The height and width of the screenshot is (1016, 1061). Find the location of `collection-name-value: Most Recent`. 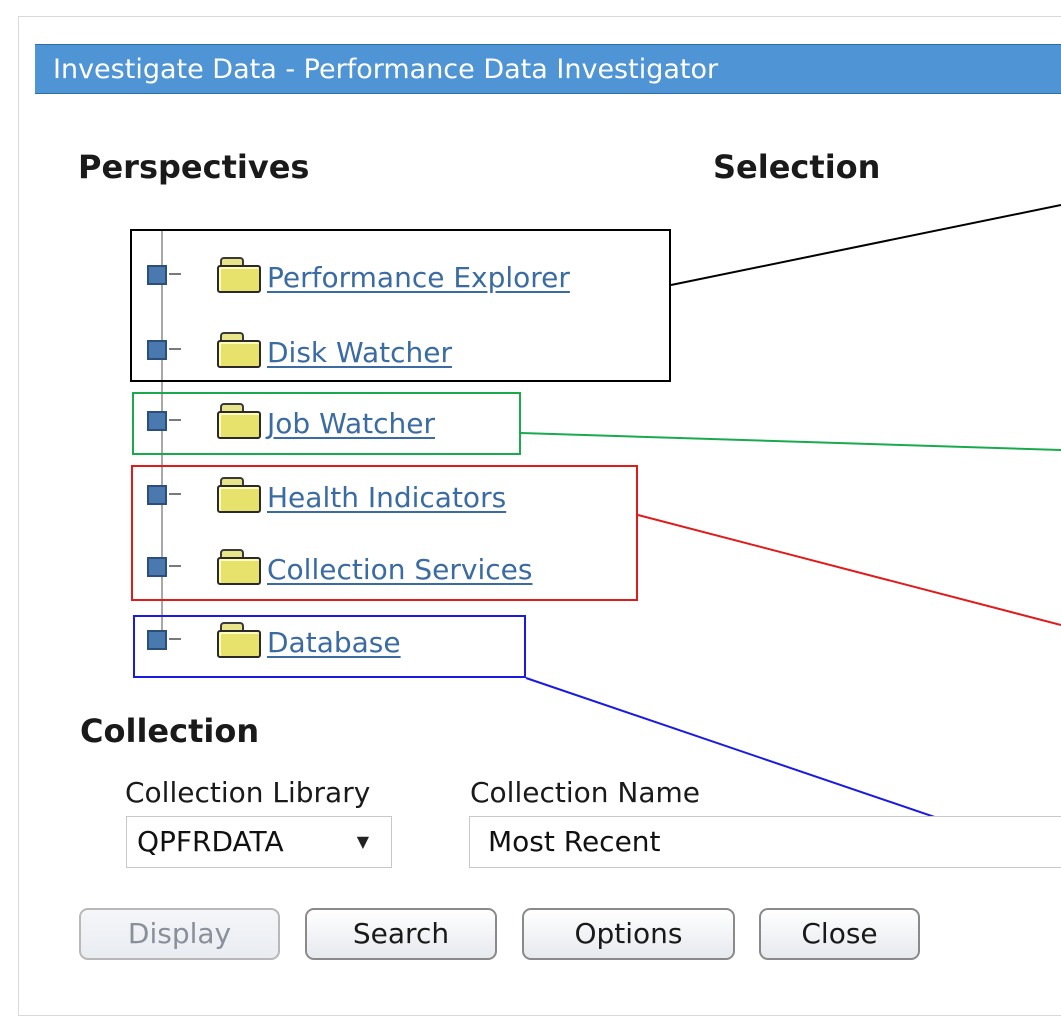

collection-name-value: Most Recent is located at coordinates (574, 841).